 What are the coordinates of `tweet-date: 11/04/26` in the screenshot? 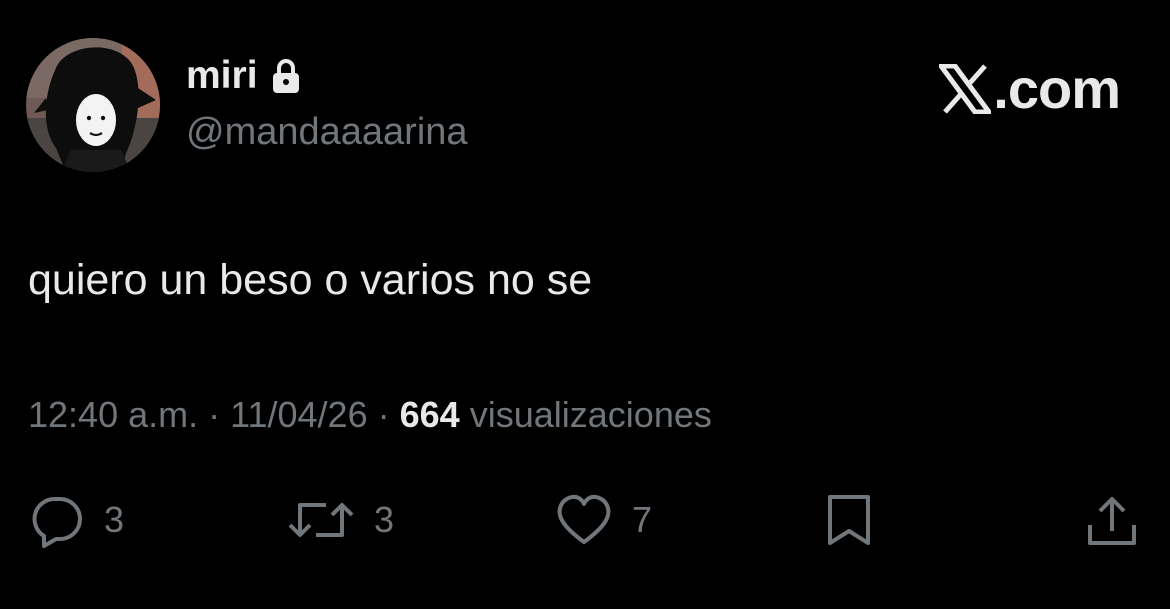 It's located at (298, 414).